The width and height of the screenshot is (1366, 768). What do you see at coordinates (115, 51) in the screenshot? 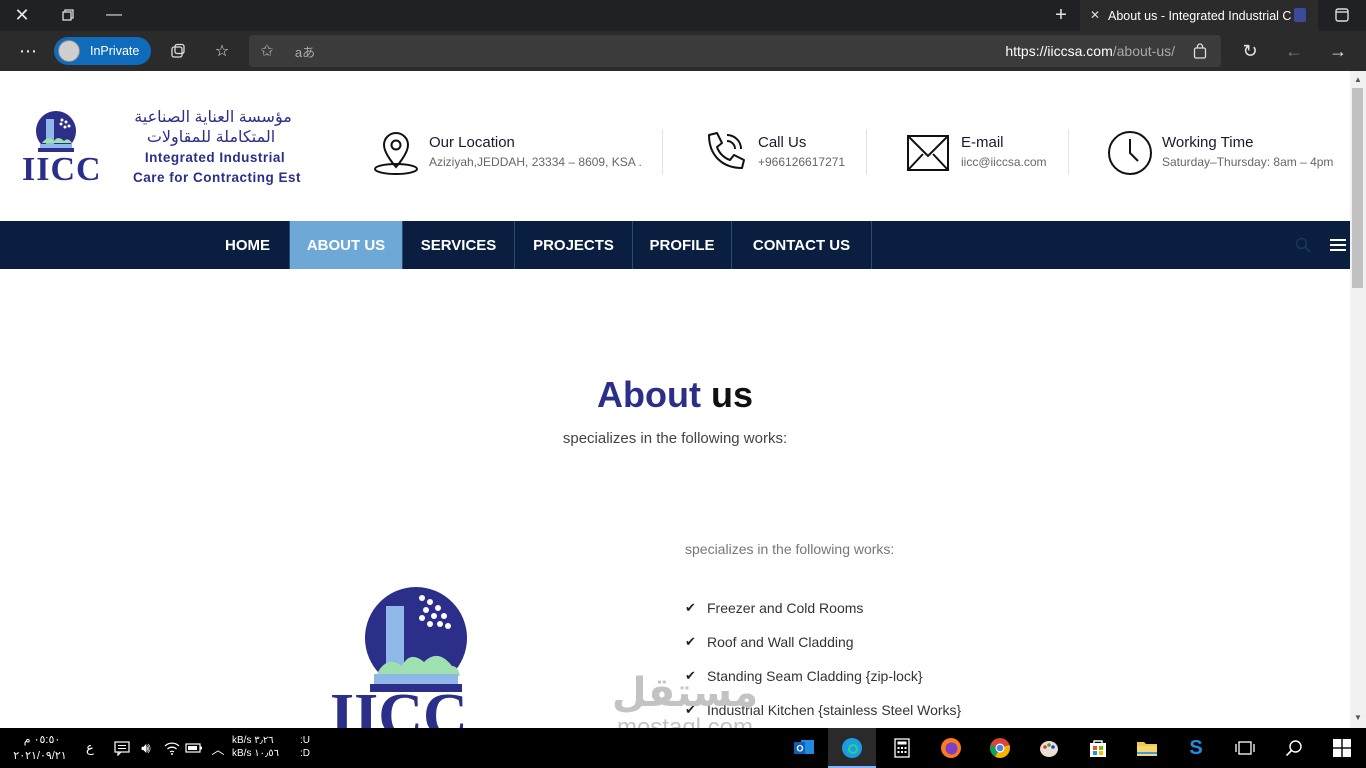
I see `inprivate-label: InPrivate` at bounding box center [115, 51].